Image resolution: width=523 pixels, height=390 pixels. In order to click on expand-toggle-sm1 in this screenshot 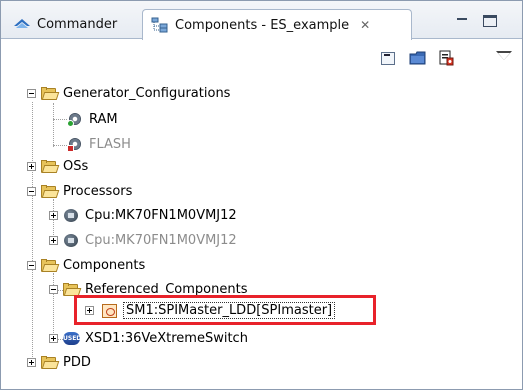, I will do `click(89, 310)`.